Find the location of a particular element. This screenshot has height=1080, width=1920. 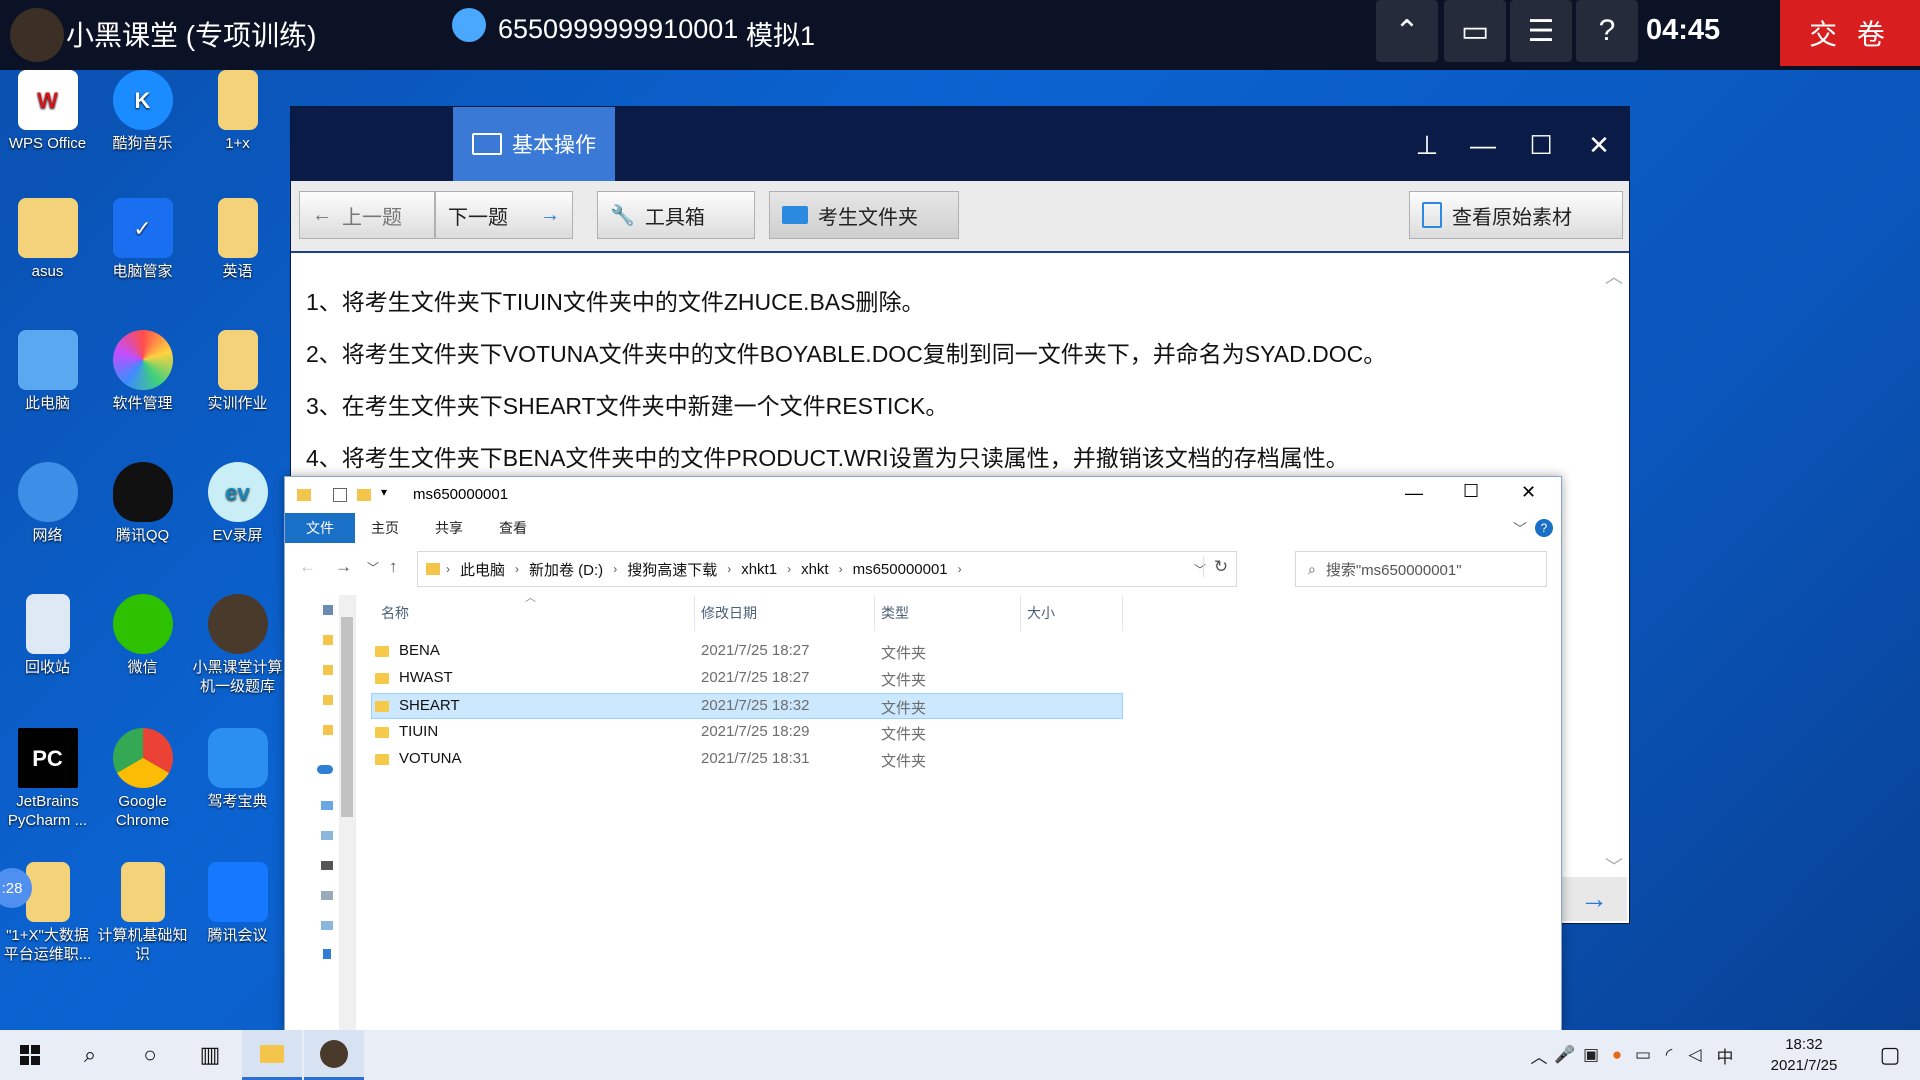

notification-icon: ▢ is located at coordinates (1890, 1055).